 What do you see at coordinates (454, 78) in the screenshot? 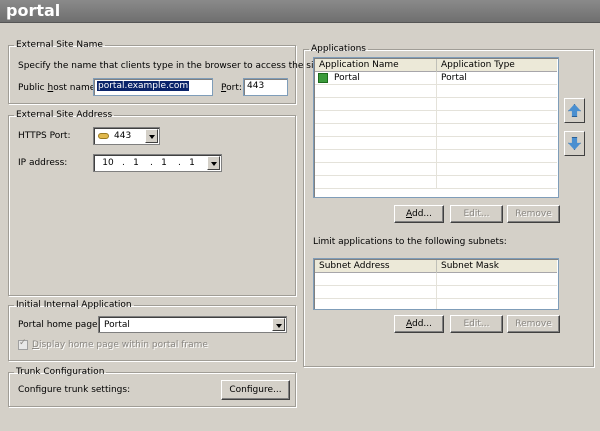
I see `application-type-cell: Portal` at bounding box center [454, 78].